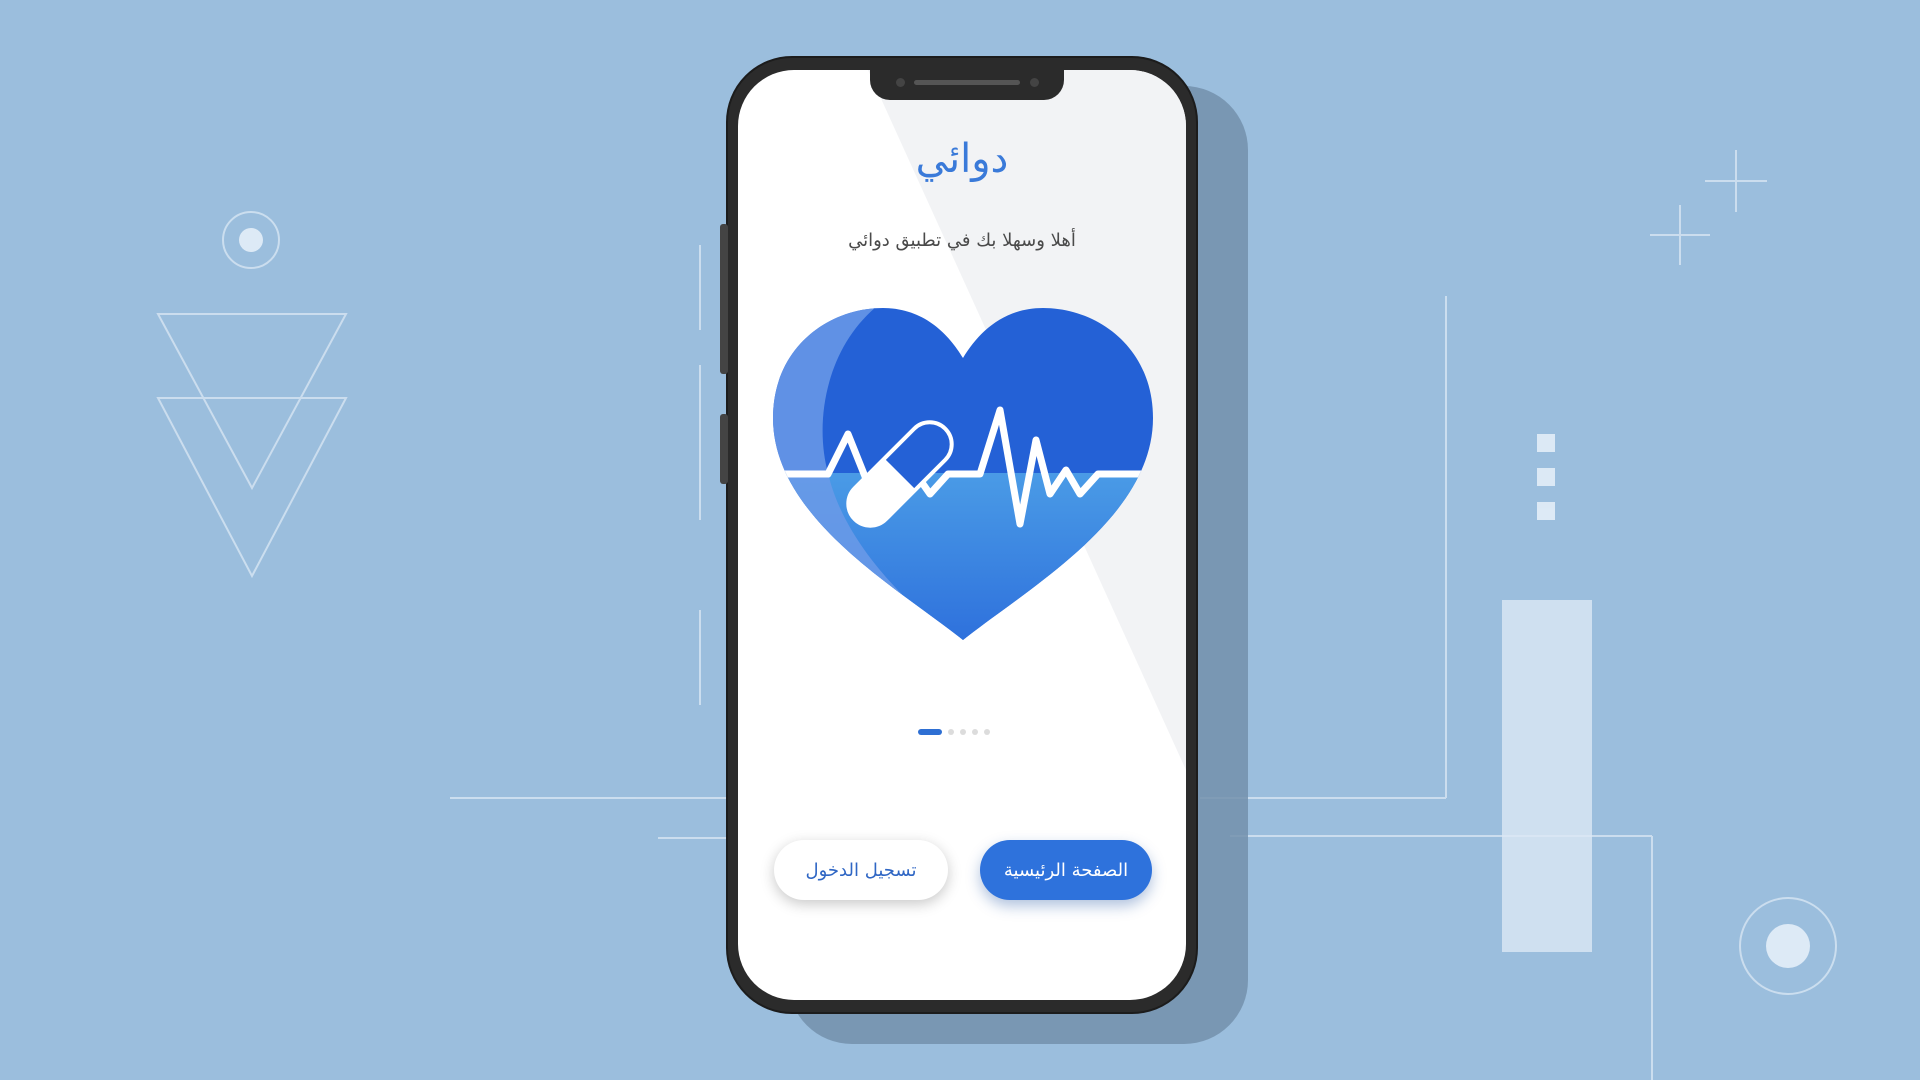  What do you see at coordinates (900, 82) in the screenshot?
I see `camera-icon` at bounding box center [900, 82].